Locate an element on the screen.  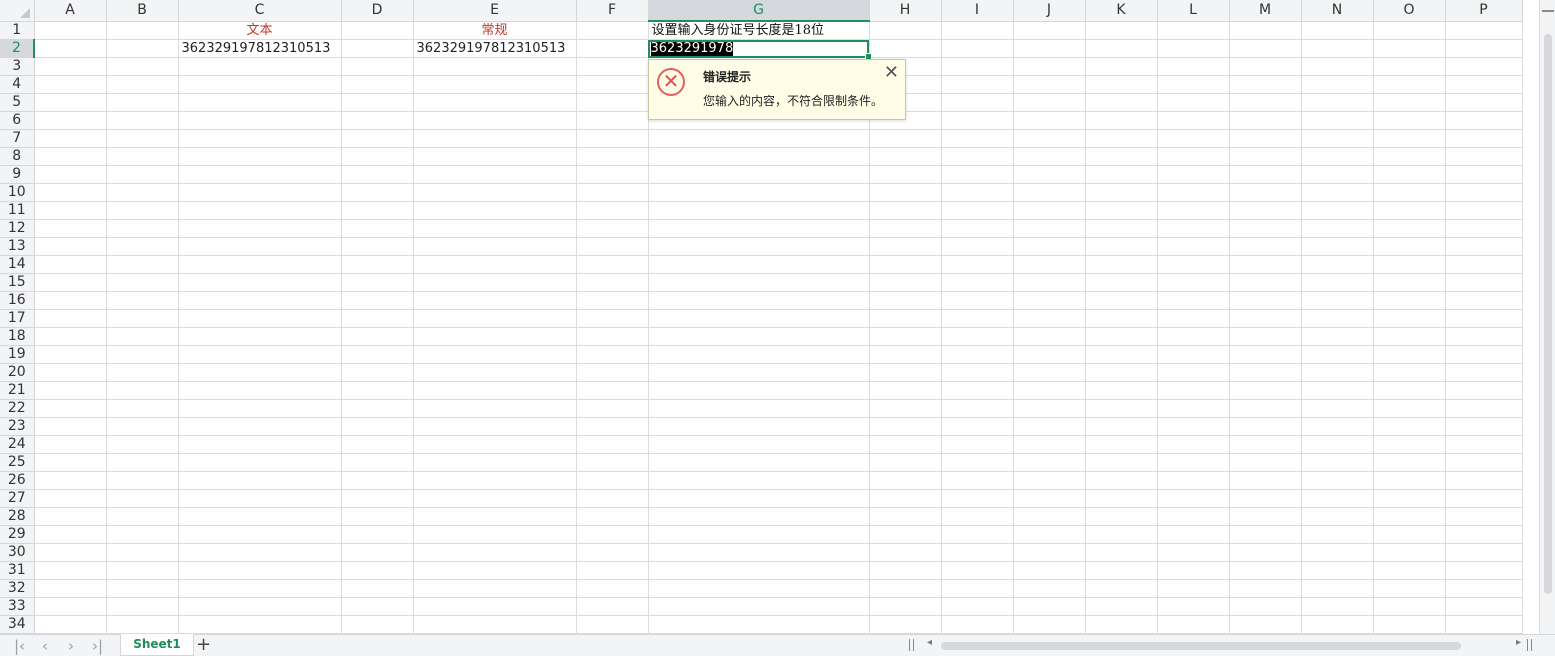
horizontal-scrollbar: ◂ ▸ is located at coordinates (1224, 644).